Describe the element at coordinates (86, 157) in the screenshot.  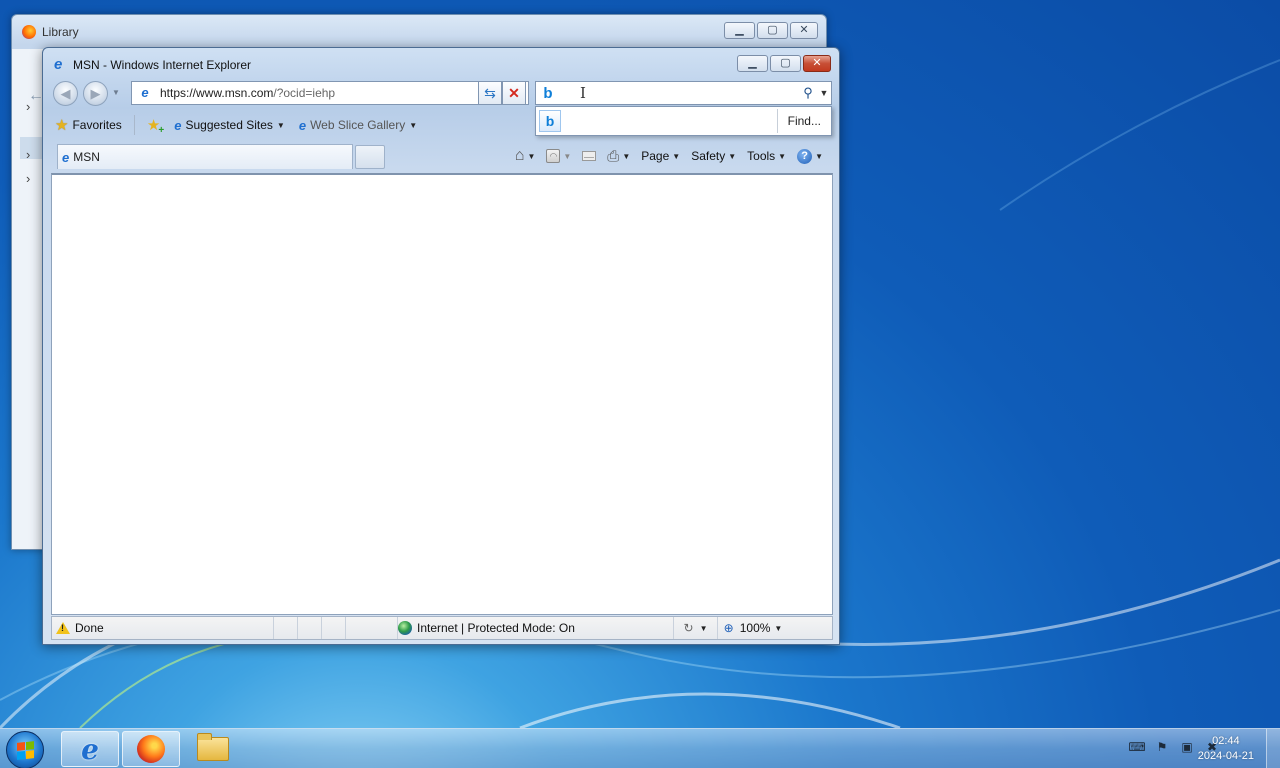
I see `tab-msn-label: MSN` at that location.